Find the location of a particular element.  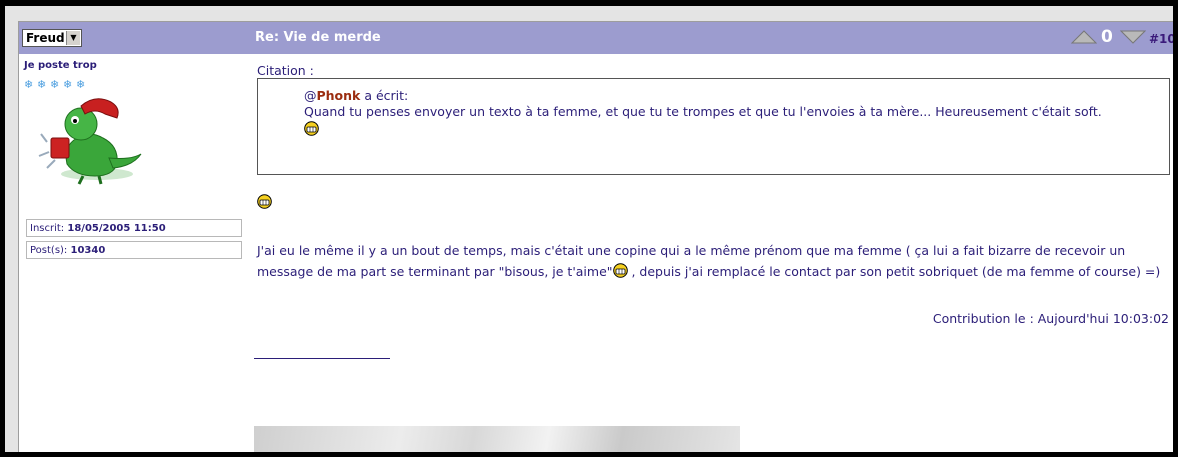

avatar is located at coordinates (93, 140).